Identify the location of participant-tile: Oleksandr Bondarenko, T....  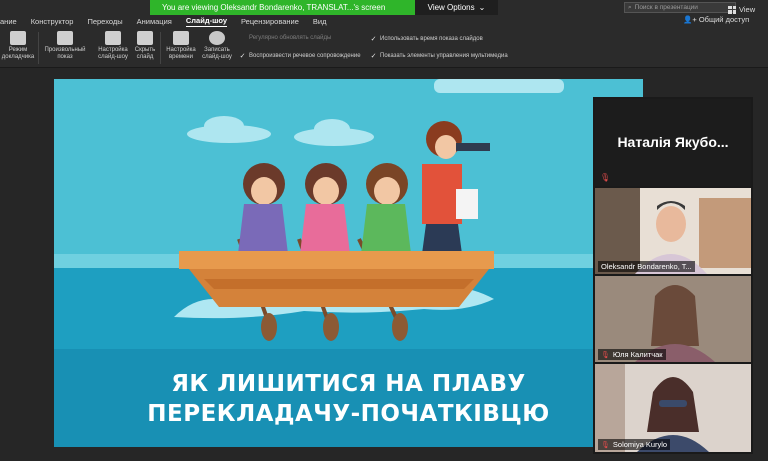
(673, 231).